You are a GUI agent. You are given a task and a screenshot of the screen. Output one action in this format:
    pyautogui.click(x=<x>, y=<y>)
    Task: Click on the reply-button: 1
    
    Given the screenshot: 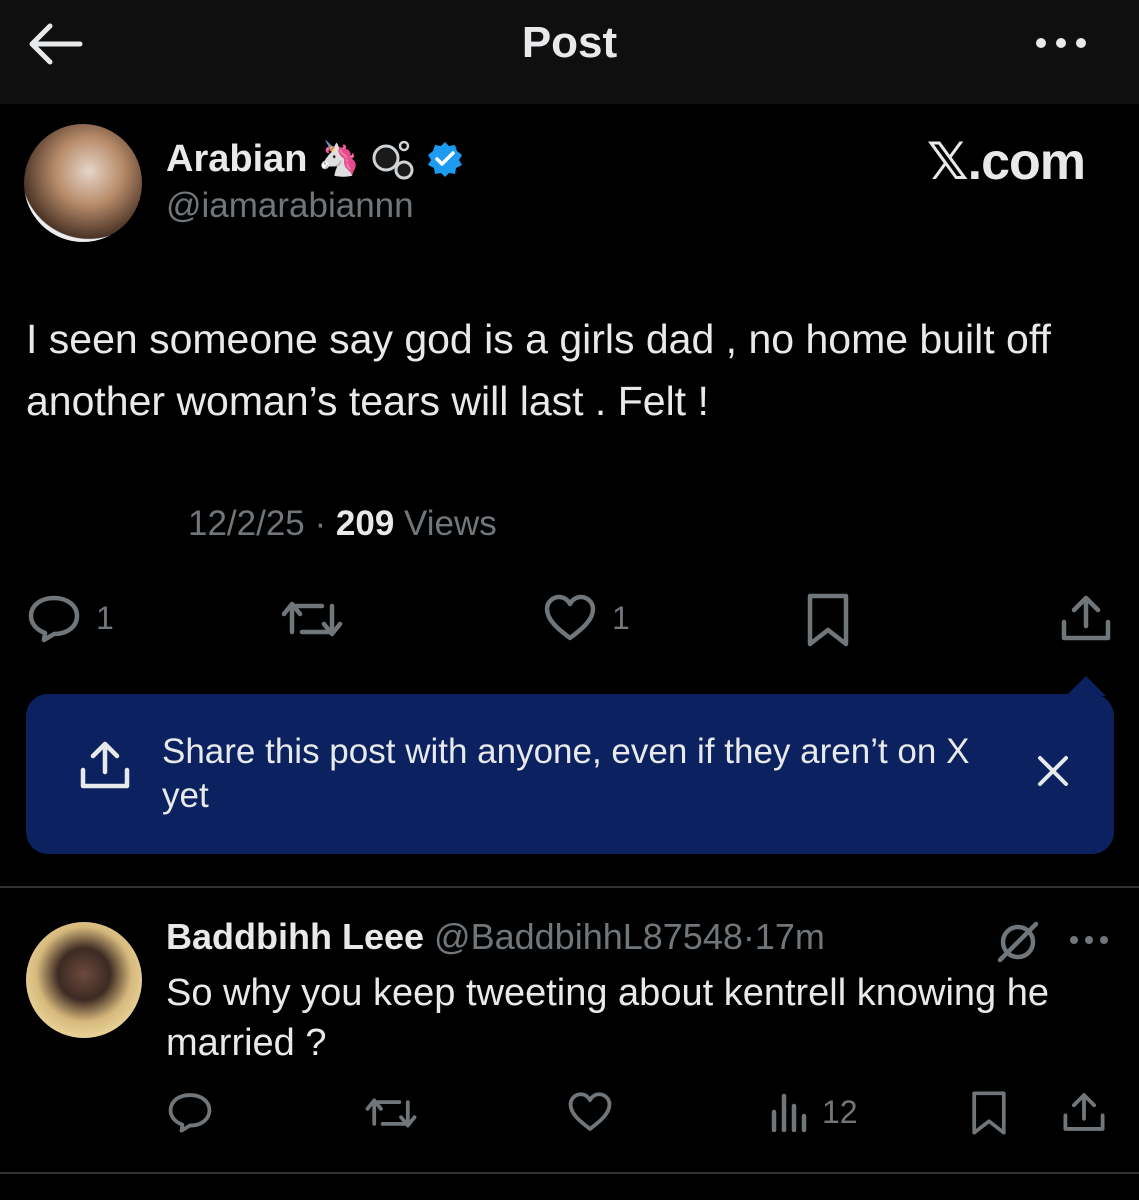 What is the action you would take?
    pyautogui.click(x=70, y=618)
    